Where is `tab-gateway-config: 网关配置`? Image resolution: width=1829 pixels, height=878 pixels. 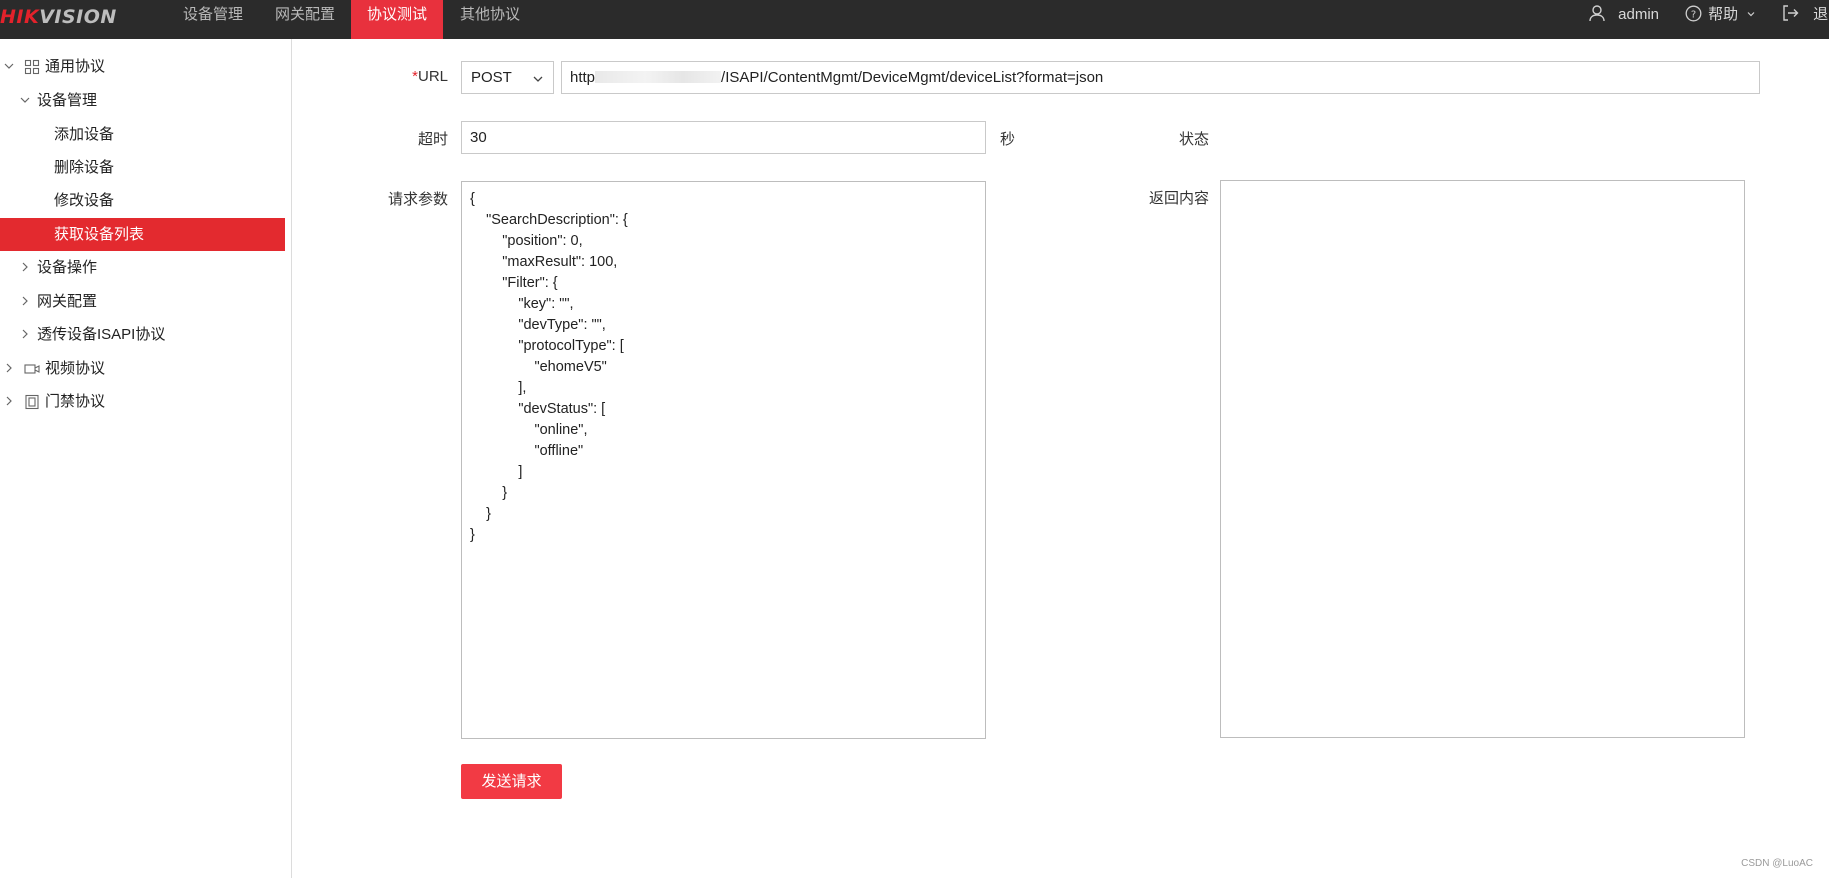 tab-gateway-config: 网关配置 is located at coordinates (305, 19).